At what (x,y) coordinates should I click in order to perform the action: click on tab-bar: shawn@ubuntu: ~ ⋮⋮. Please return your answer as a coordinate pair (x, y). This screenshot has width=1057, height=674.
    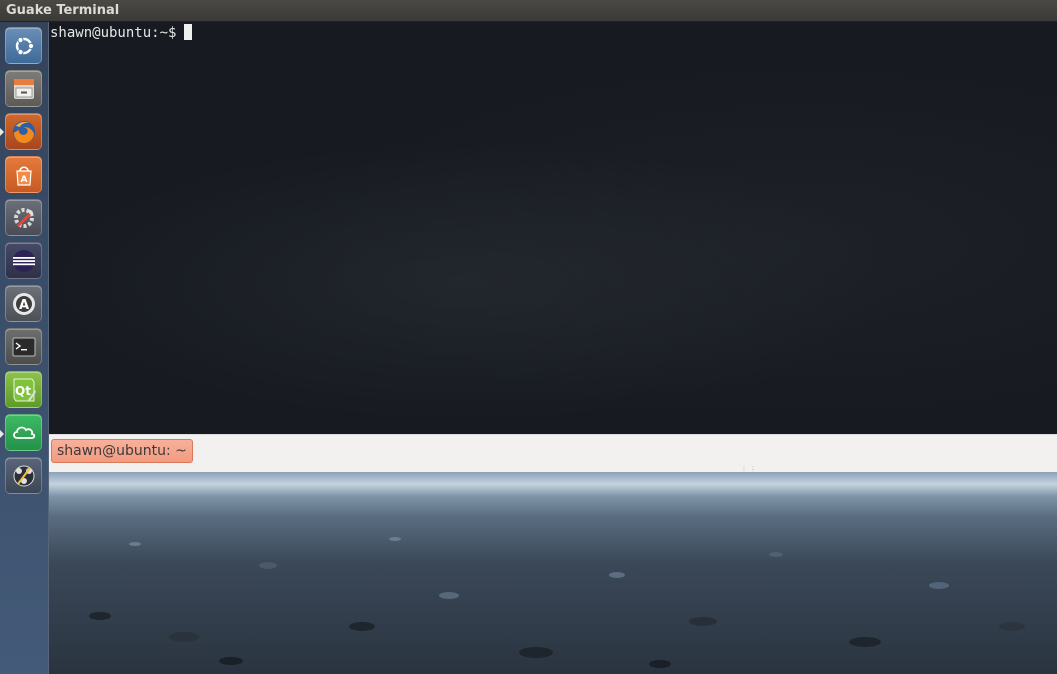
    Looking at the image, I should click on (553, 454).